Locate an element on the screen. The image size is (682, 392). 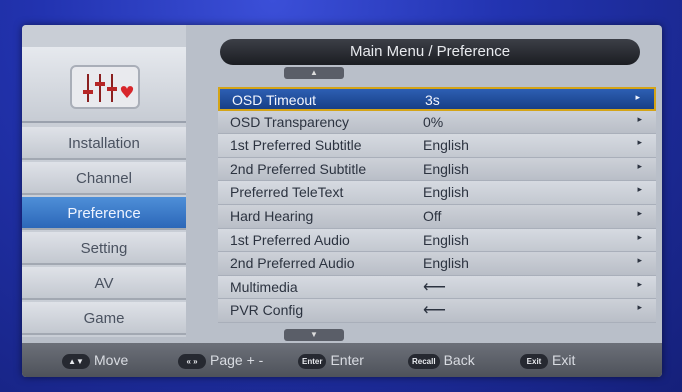
menu-row-multimedia: Multimedia ⟵ ▸ is located at coordinates (437, 287).